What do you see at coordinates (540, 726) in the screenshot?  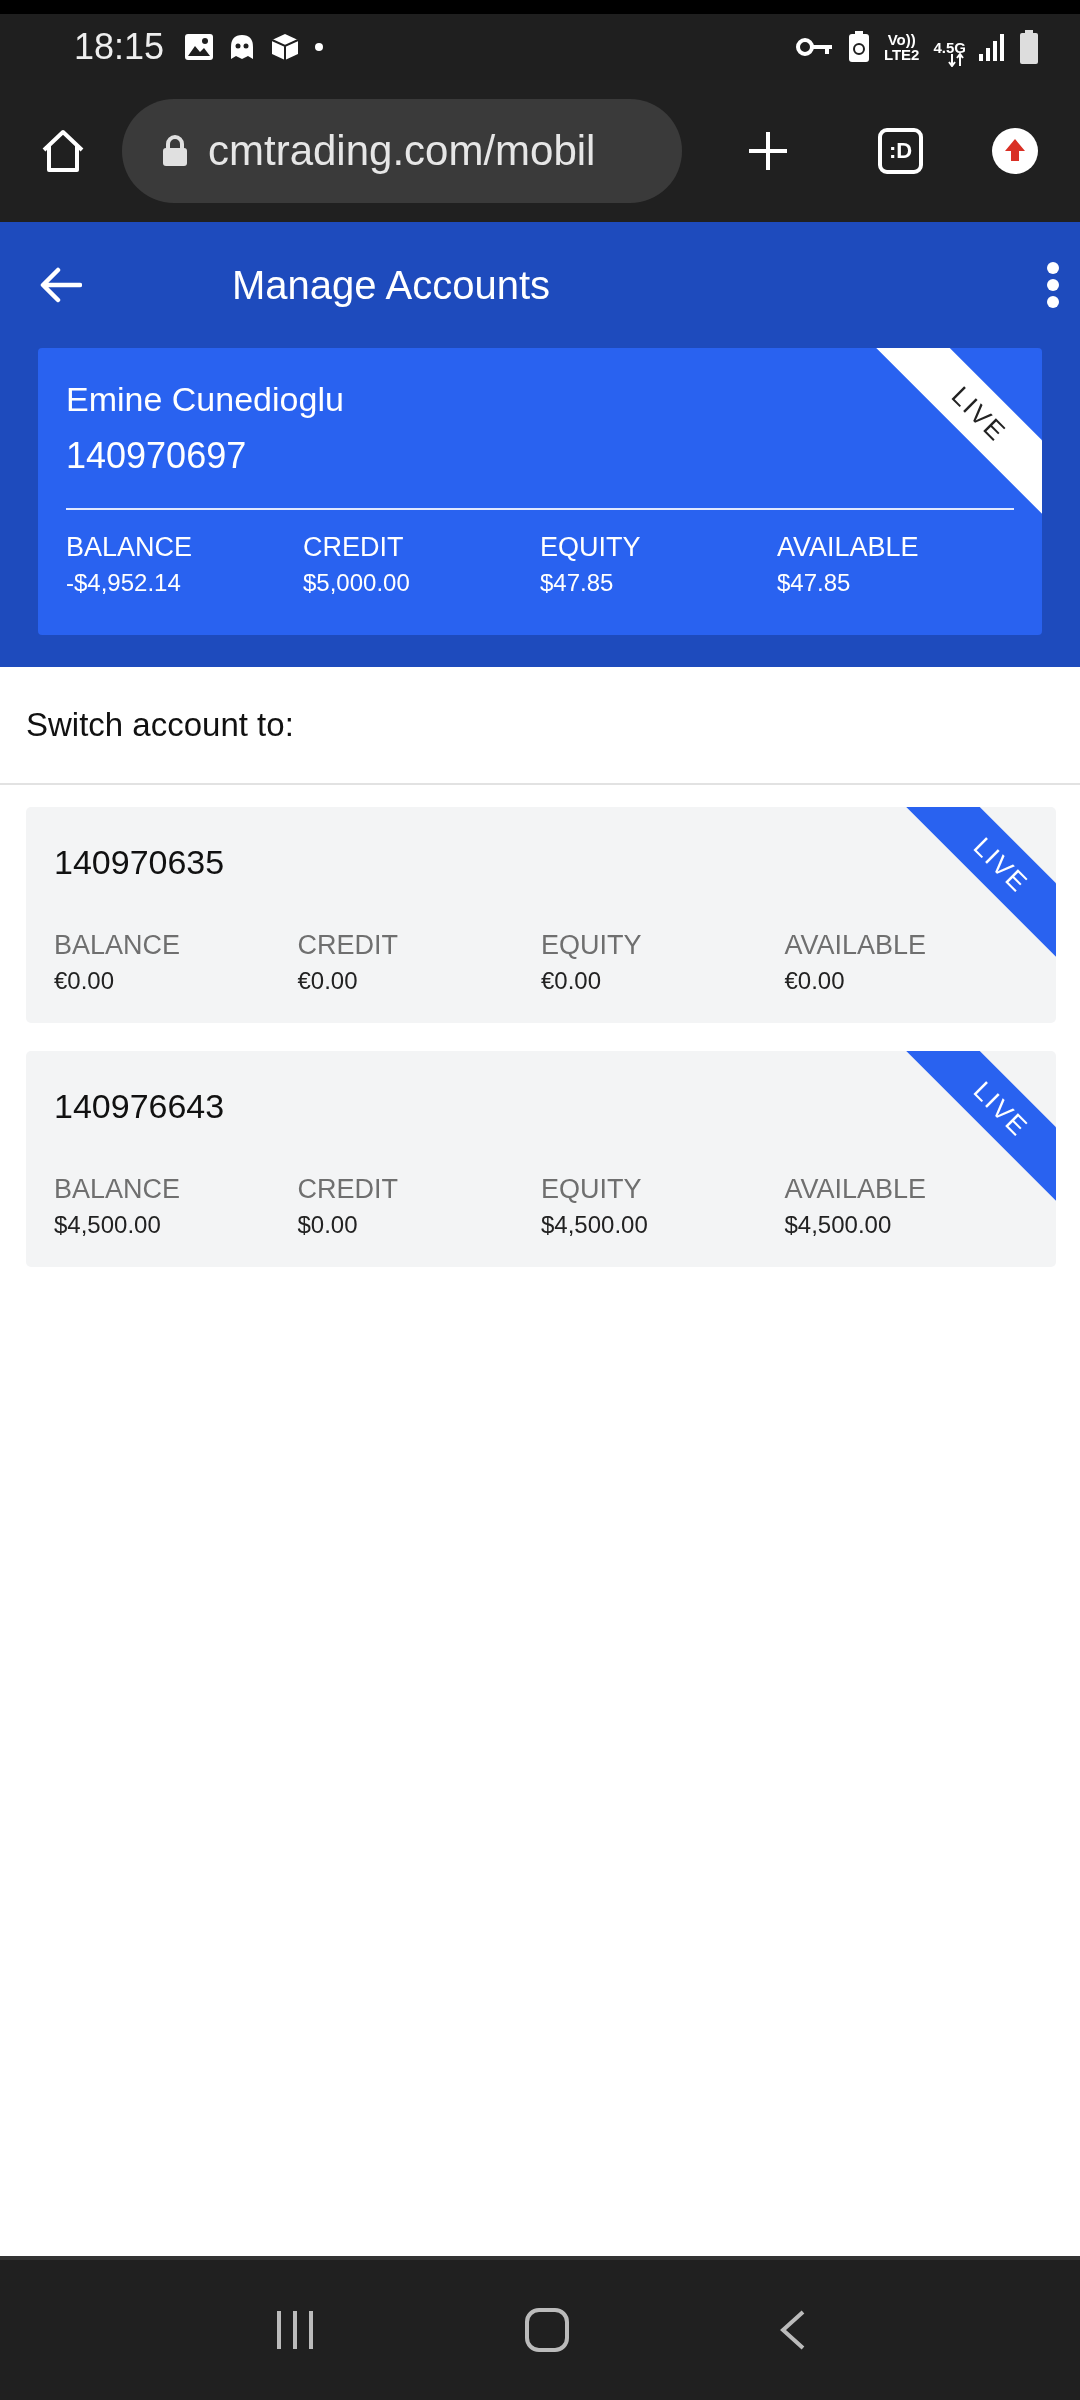 I see `switch-account-label: Switch account to:` at bounding box center [540, 726].